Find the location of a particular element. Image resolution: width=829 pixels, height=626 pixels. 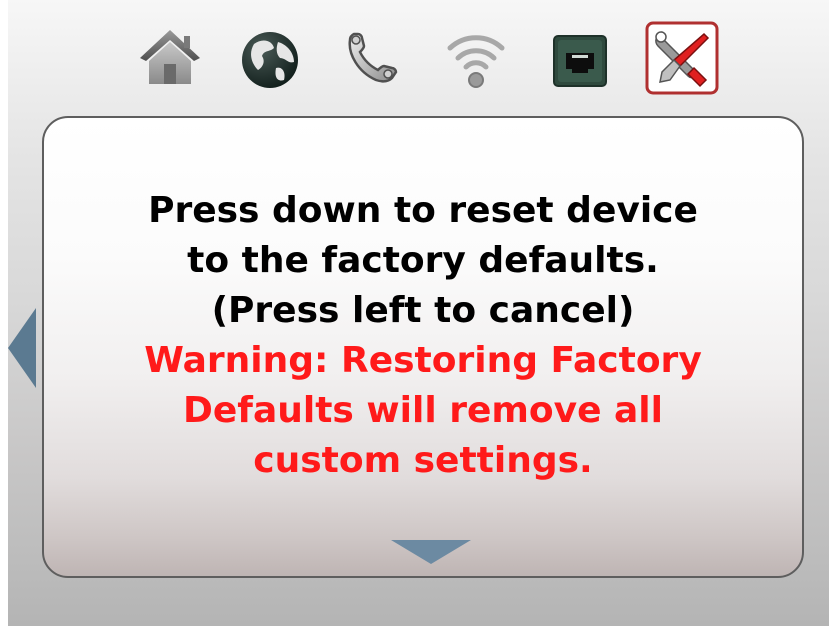

left-arrow-icon is located at coordinates (22, 348).